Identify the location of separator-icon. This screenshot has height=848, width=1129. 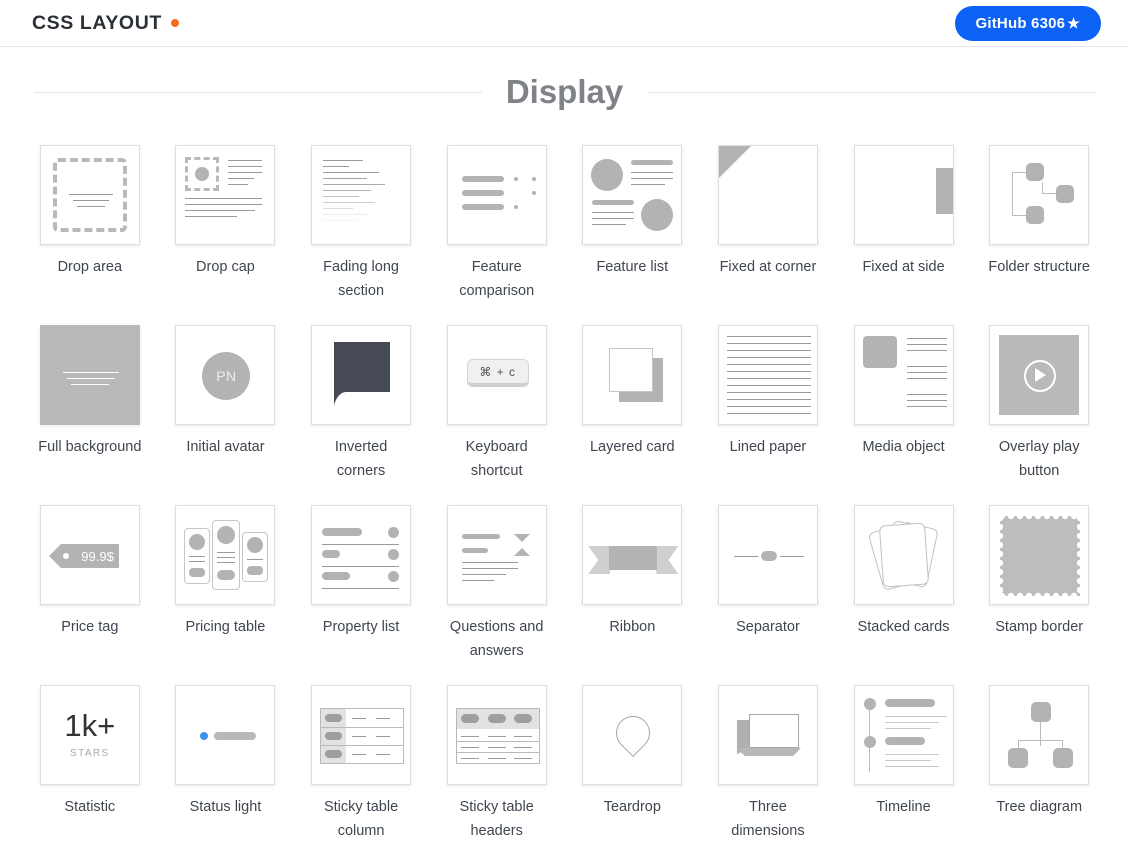
(767, 555).